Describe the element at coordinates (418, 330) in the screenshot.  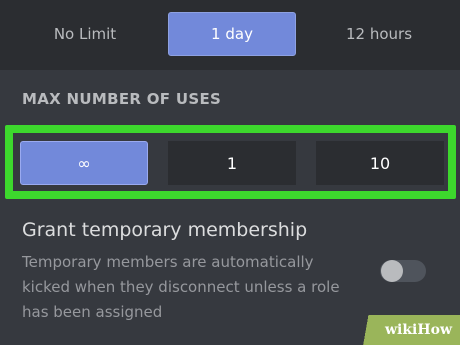
I see `watermark-text: wikiHow` at that location.